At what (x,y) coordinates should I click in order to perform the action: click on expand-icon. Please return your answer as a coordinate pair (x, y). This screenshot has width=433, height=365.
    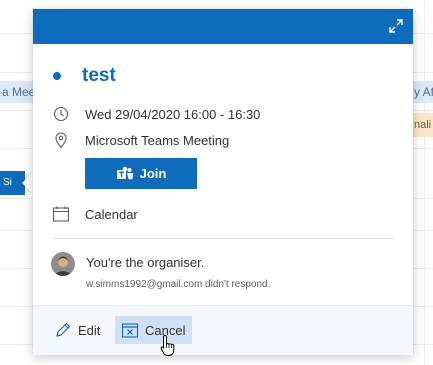
    Looking at the image, I should click on (396, 26).